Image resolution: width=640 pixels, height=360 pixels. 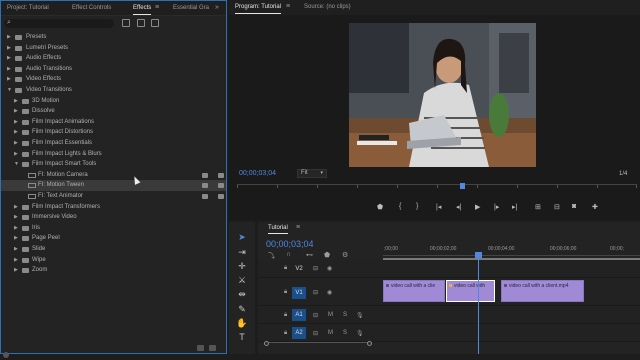 I want to click on tab-project: Project: Tutorial, so click(x=28, y=8).